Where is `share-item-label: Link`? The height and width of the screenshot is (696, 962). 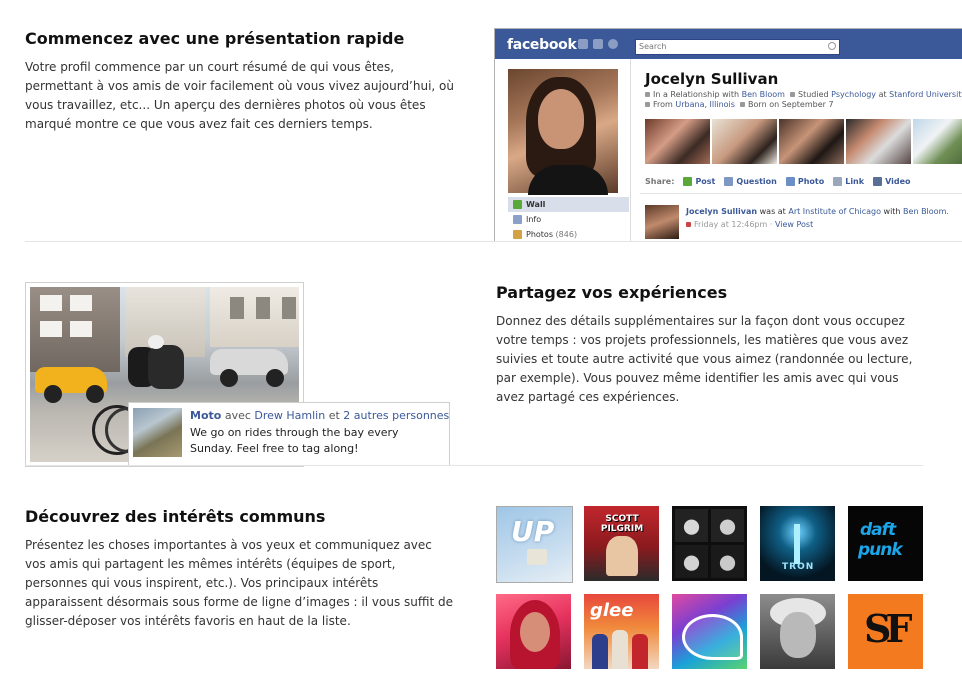
share-item-label: Link is located at coordinates (855, 181).